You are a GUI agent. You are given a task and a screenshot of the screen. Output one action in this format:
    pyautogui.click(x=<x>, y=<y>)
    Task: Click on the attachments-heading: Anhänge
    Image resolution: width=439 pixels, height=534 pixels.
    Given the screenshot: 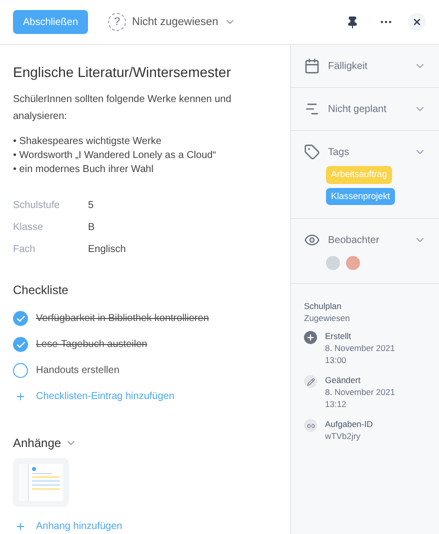 What is the action you would take?
    pyautogui.click(x=145, y=443)
    